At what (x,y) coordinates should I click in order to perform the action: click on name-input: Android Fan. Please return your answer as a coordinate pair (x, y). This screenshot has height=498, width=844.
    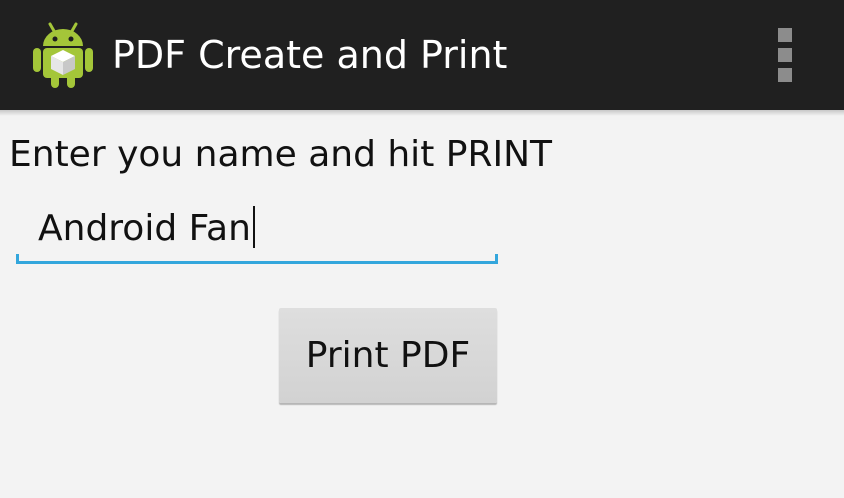
    Looking at the image, I should click on (257, 233).